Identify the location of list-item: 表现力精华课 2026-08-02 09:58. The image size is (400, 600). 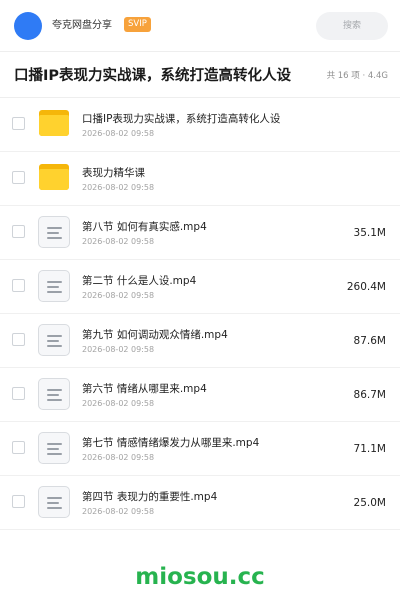
(200, 179).